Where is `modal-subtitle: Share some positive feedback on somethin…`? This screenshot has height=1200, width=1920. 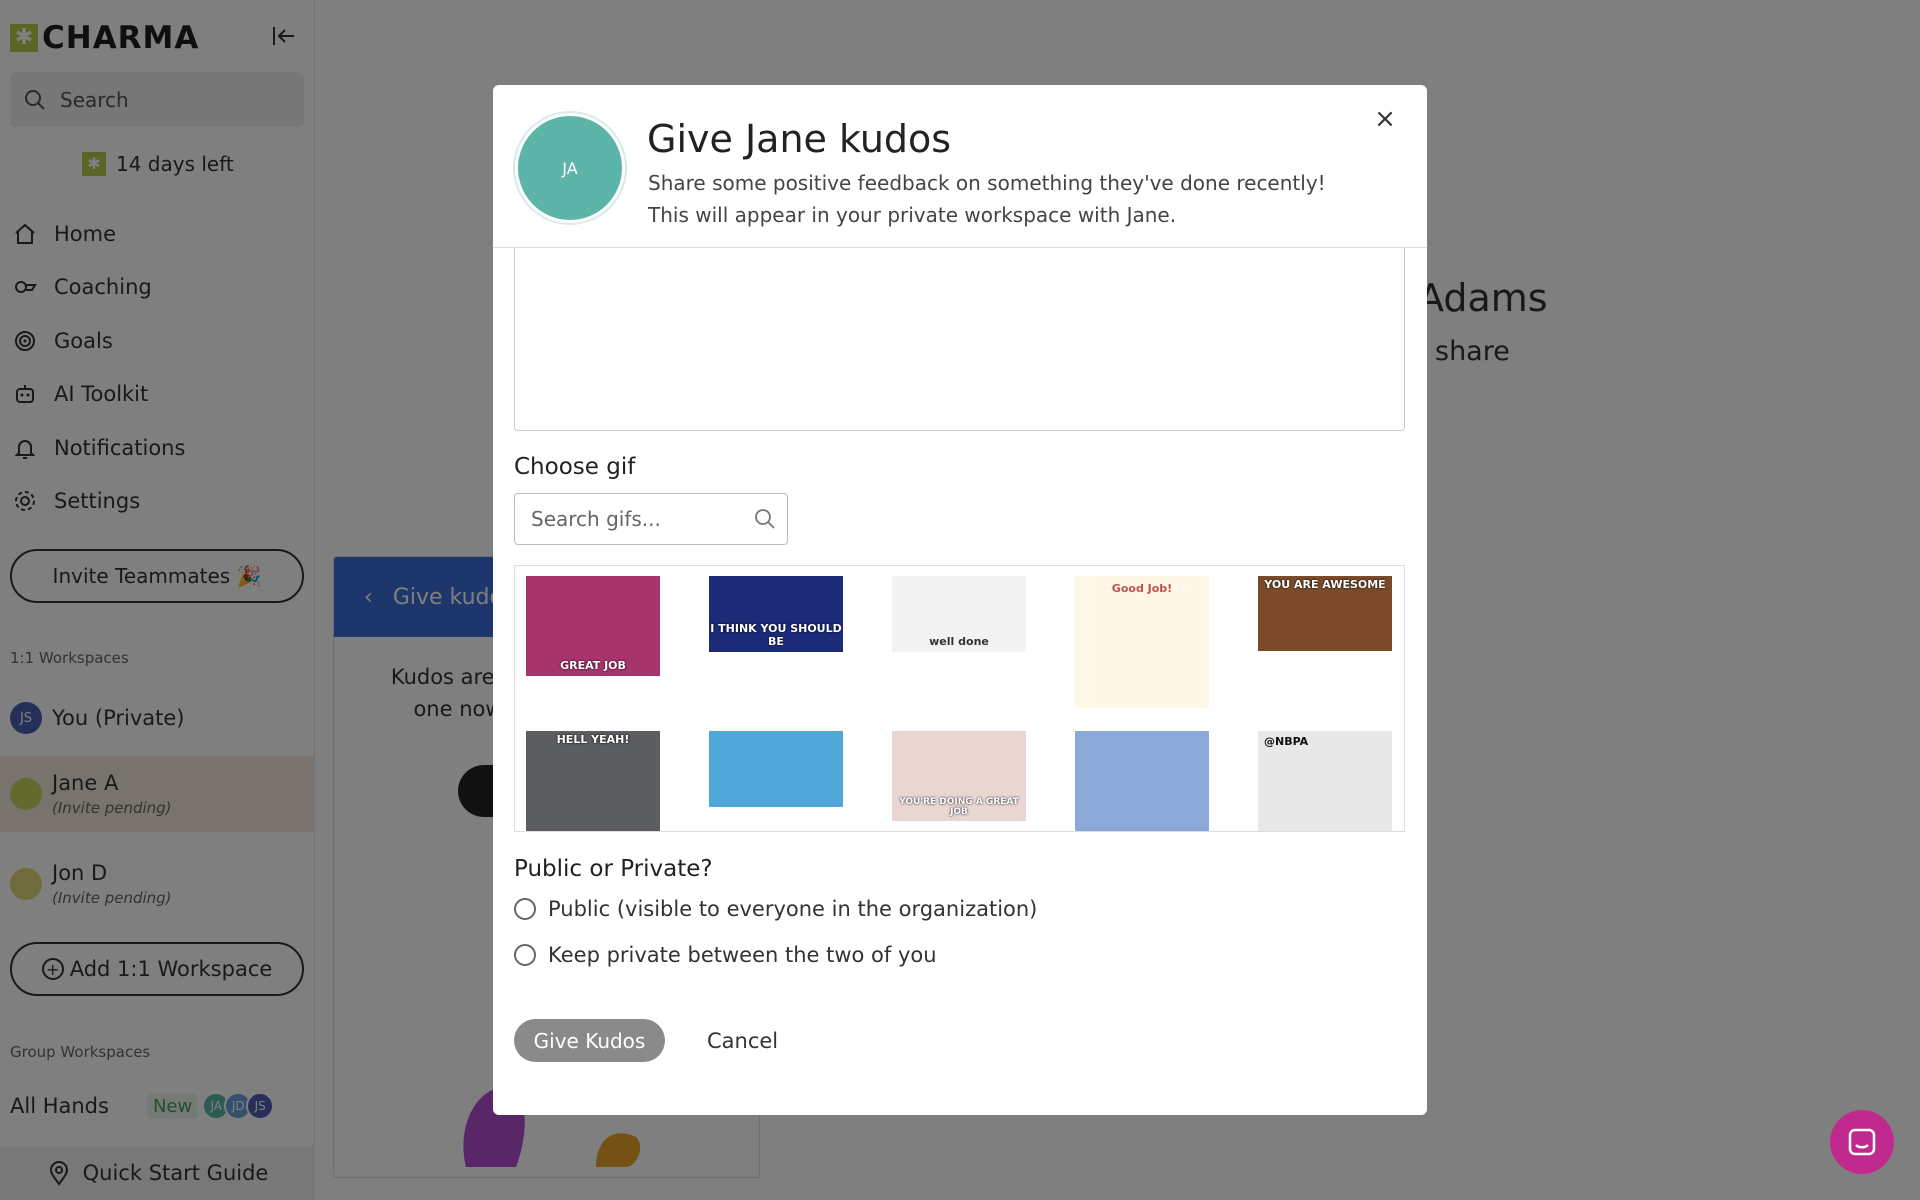 modal-subtitle: Share some positive feedback on somethin… is located at coordinates (987, 199).